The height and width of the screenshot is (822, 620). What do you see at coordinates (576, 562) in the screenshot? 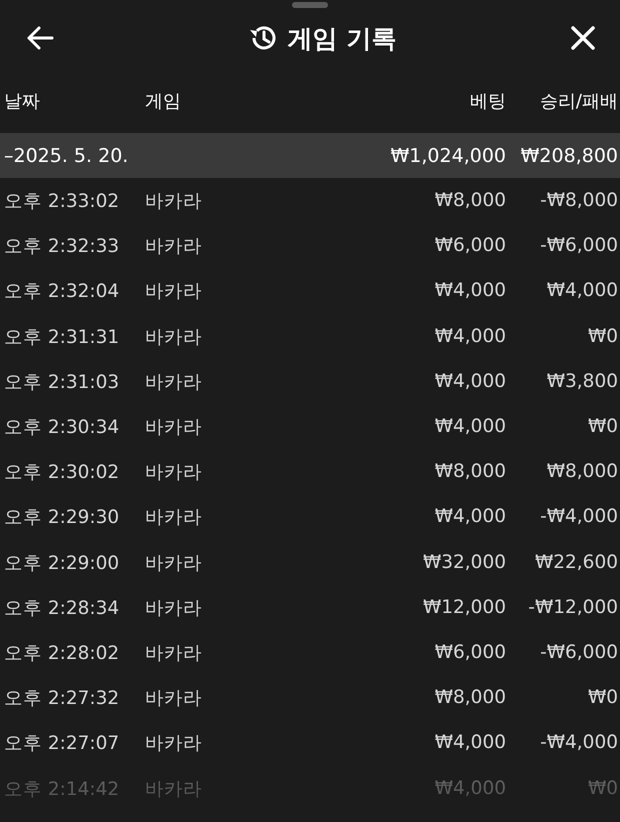
I see `result-cell-text: ₩22,600` at bounding box center [576, 562].